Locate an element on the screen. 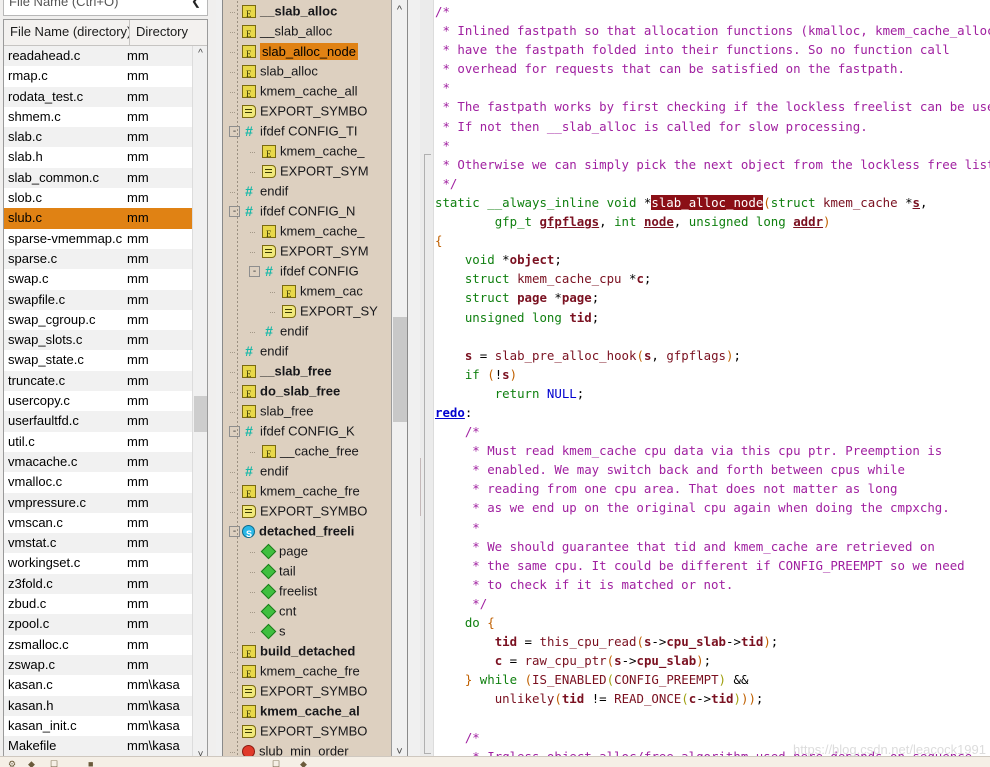 The height and width of the screenshot is (767, 990). tree-node: - detached_freeli is located at coordinates (307, 532).